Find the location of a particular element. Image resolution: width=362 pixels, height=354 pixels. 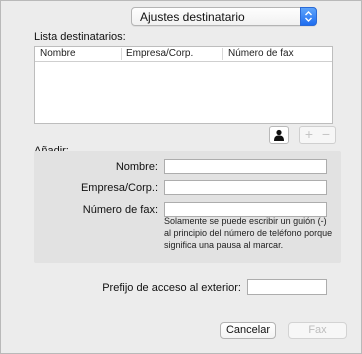

recipient-table-header: Nombre Empresa/Corp. Número de fax is located at coordinates (183, 54).